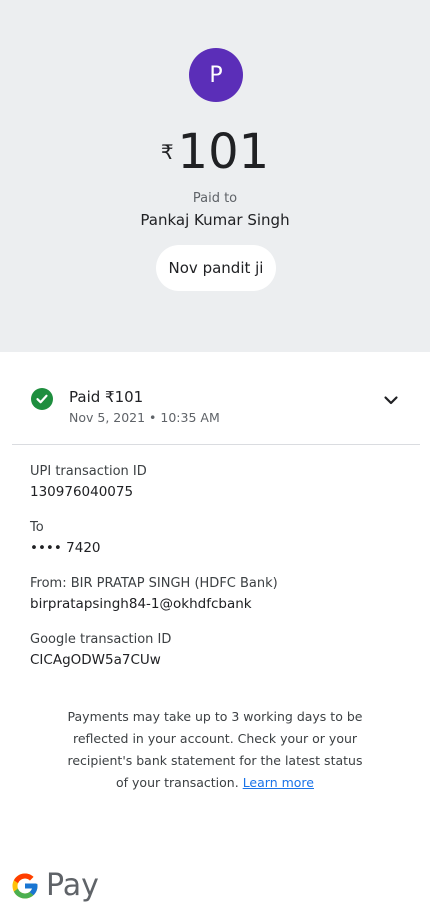  Describe the element at coordinates (215, 220) in the screenshot. I see `payee-name: Pankaj Kumar Singh` at that location.